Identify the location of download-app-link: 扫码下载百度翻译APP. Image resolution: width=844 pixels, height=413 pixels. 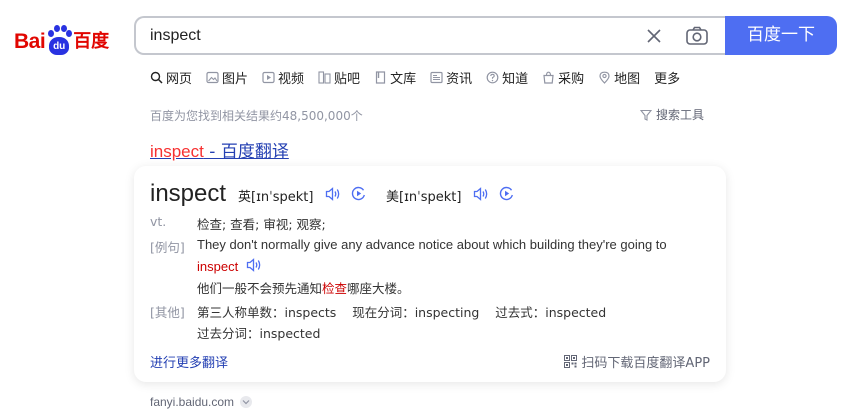
(637, 361).